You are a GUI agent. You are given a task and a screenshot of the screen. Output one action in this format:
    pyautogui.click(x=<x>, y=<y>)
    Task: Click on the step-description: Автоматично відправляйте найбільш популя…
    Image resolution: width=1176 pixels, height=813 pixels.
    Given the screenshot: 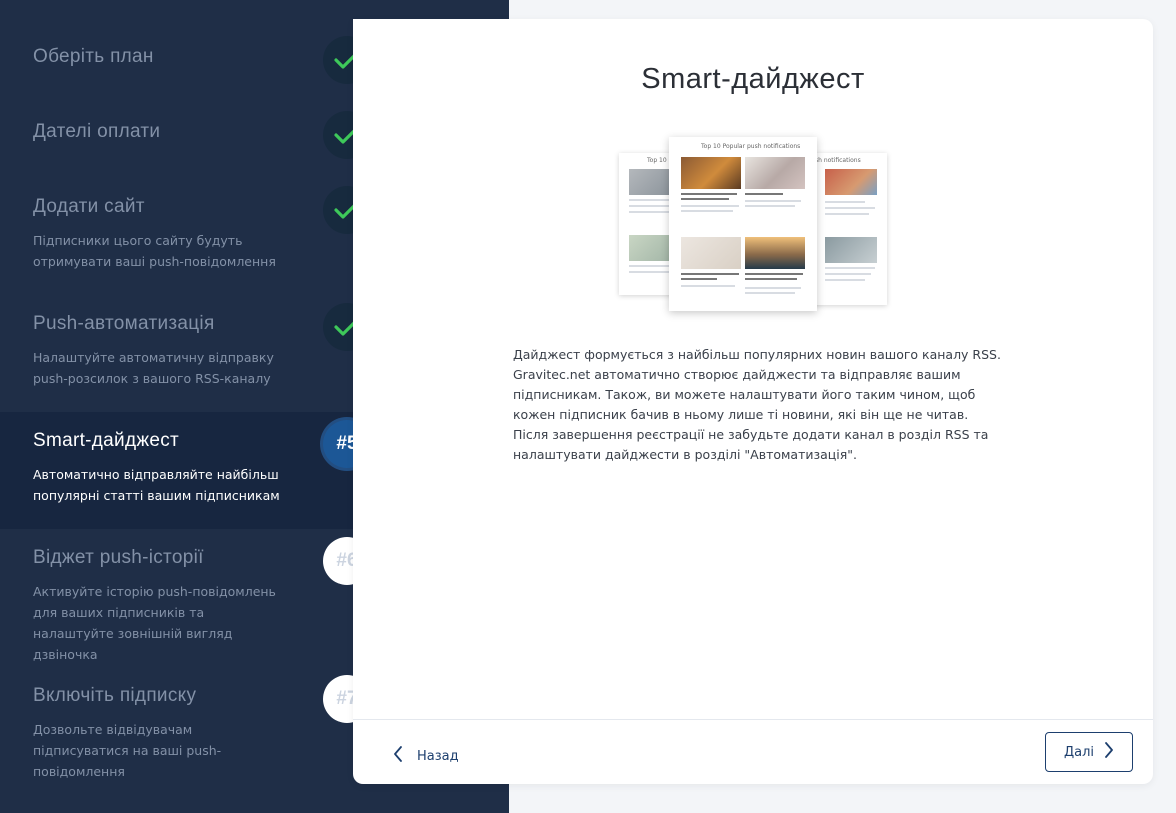 What is the action you would take?
    pyautogui.click(x=156, y=485)
    